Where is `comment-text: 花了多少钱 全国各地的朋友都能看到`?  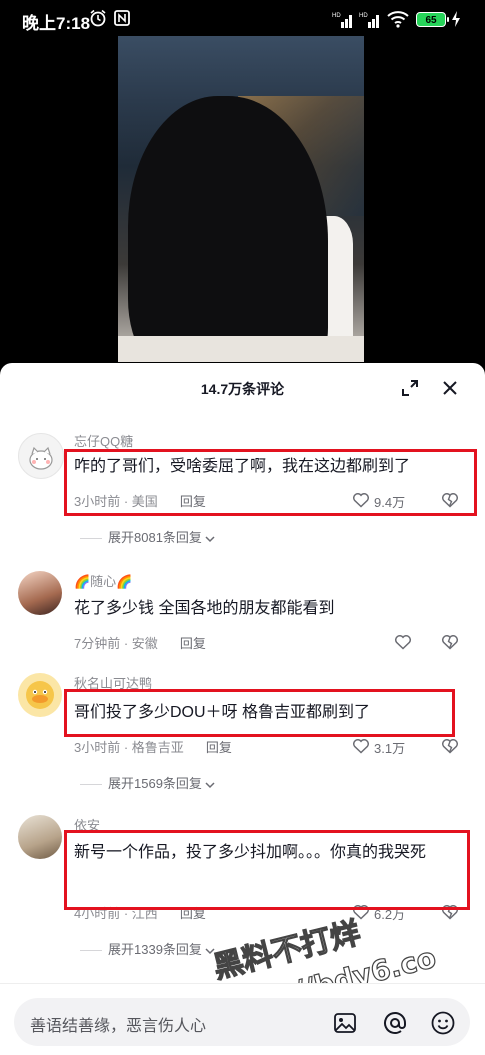
comment-text: 花了多少钱 全国各地的朋友都能看到 is located at coordinates (204, 608).